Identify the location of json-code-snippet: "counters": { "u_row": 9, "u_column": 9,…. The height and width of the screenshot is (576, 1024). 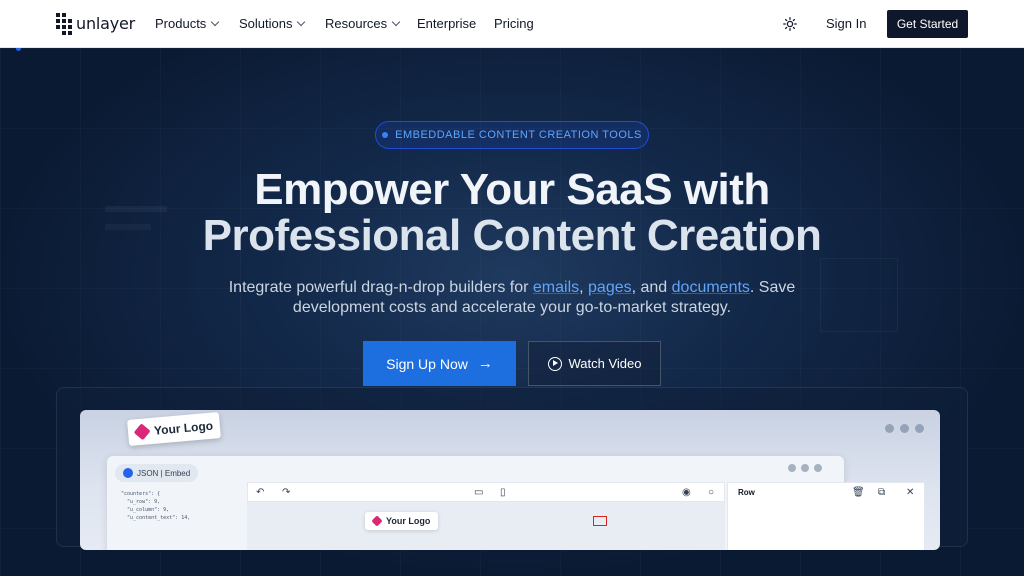
(156, 506).